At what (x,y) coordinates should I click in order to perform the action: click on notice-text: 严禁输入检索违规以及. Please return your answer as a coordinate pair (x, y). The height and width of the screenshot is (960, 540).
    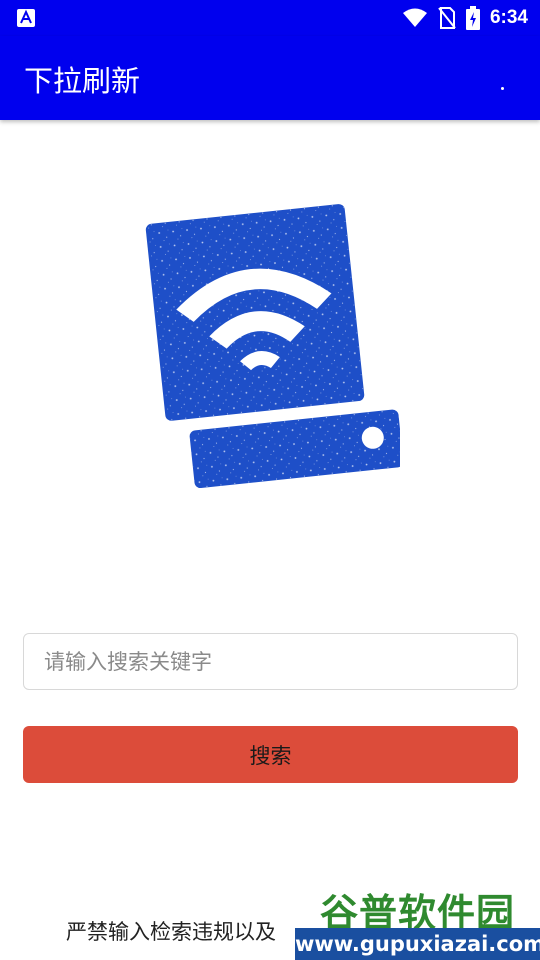
    Looking at the image, I should click on (171, 932).